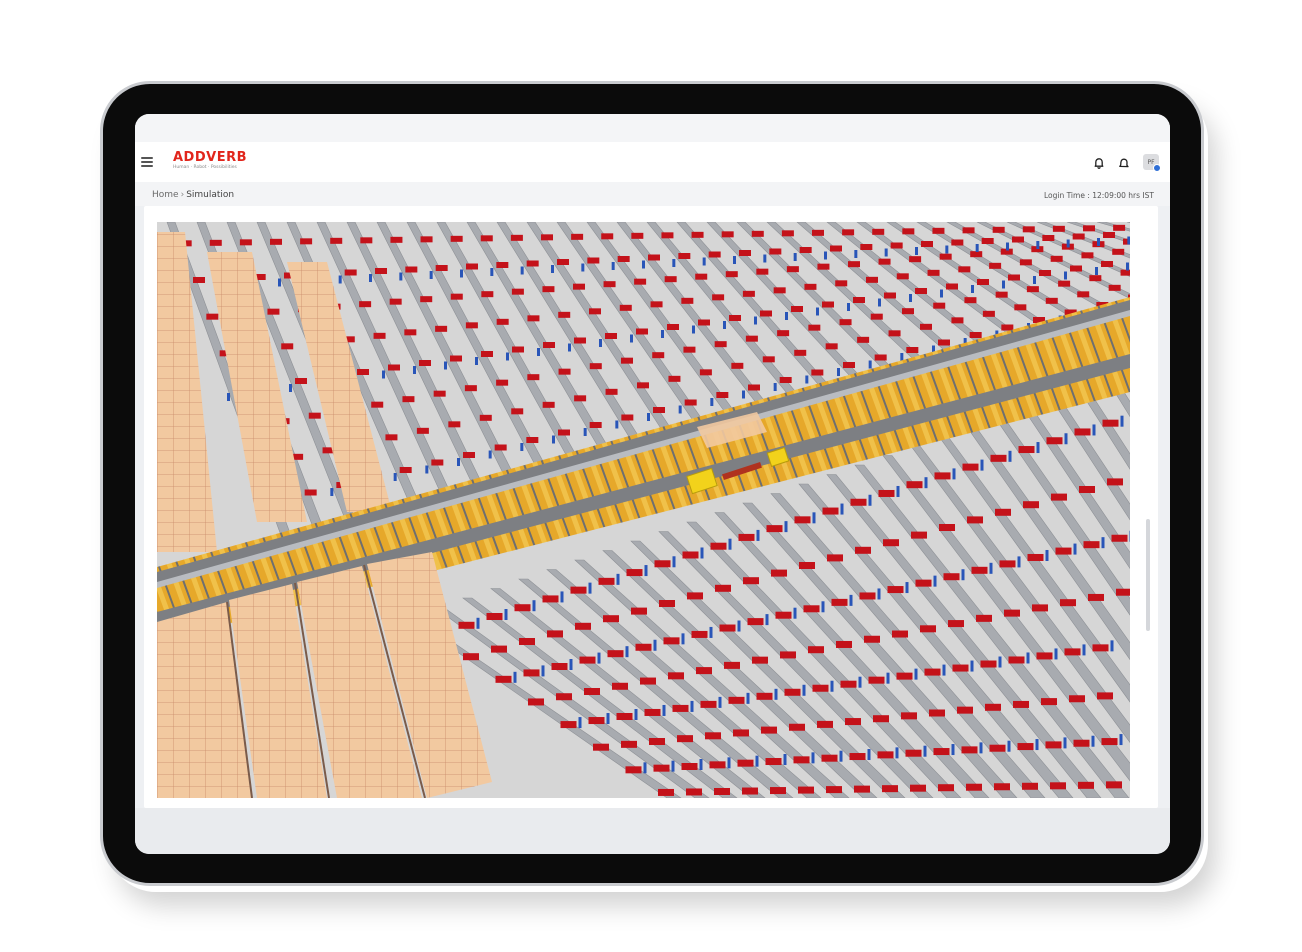 This screenshot has height=952, width=1302. Describe the element at coordinates (210, 195) in the screenshot. I see `breadcrumb-current: Simulation` at that location.